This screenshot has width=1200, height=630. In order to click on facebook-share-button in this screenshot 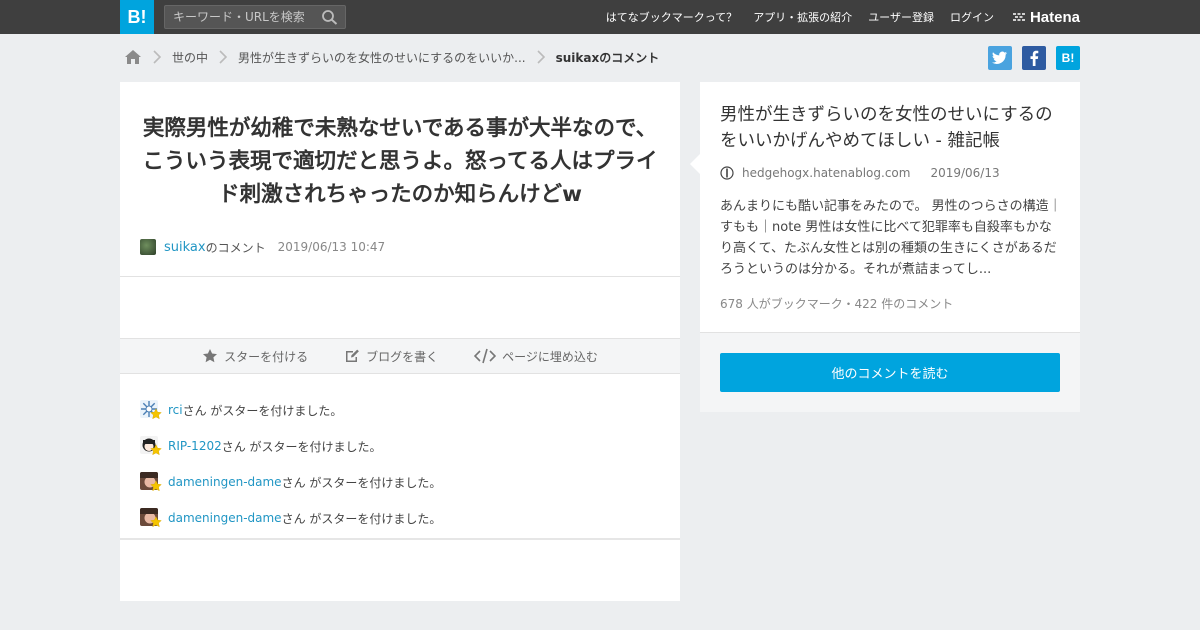, I will do `click(1034, 58)`.